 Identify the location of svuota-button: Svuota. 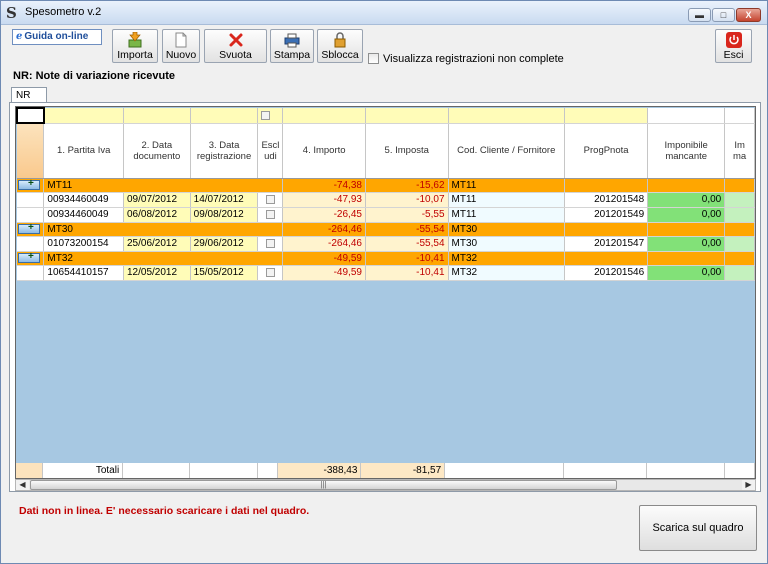
(235, 46).